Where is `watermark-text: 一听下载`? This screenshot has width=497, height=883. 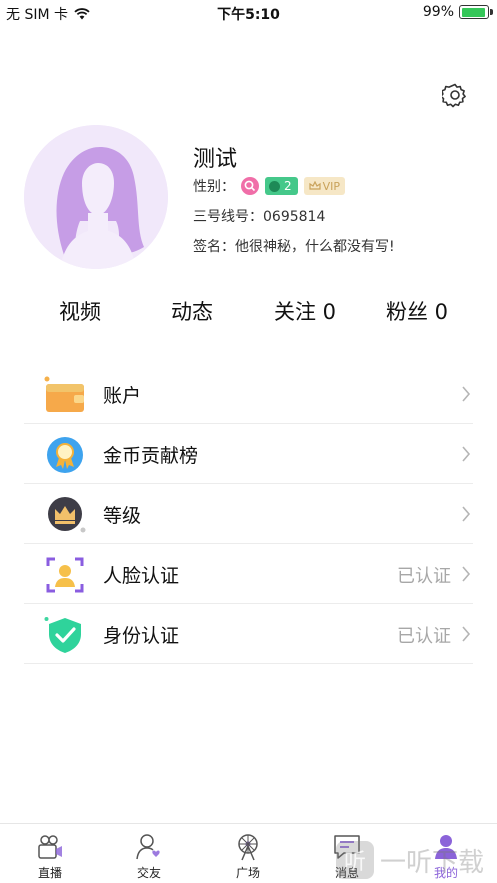 watermark-text: 一听下载 is located at coordinates (432, 862).